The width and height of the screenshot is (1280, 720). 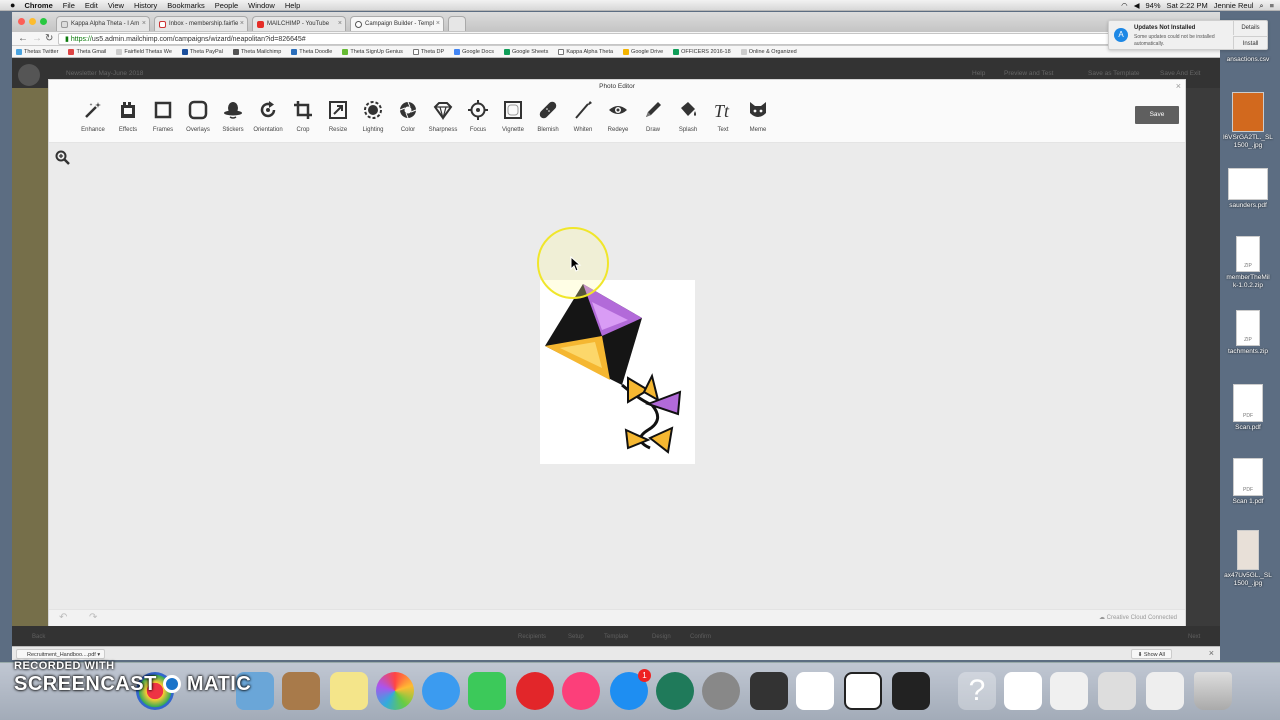 I want to click on search-icon: ⌕, so click(x=1261, y=6).